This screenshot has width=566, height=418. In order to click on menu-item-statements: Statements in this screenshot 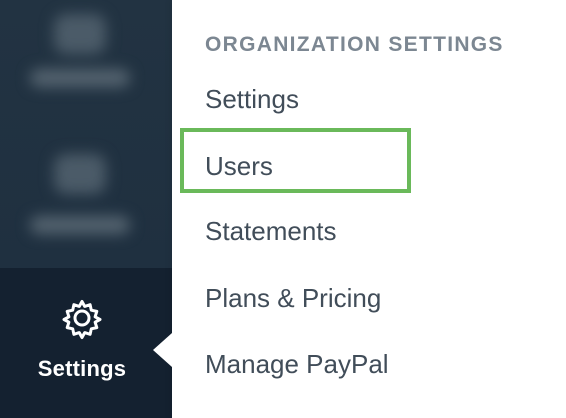, I will do `click(271, 231)`.